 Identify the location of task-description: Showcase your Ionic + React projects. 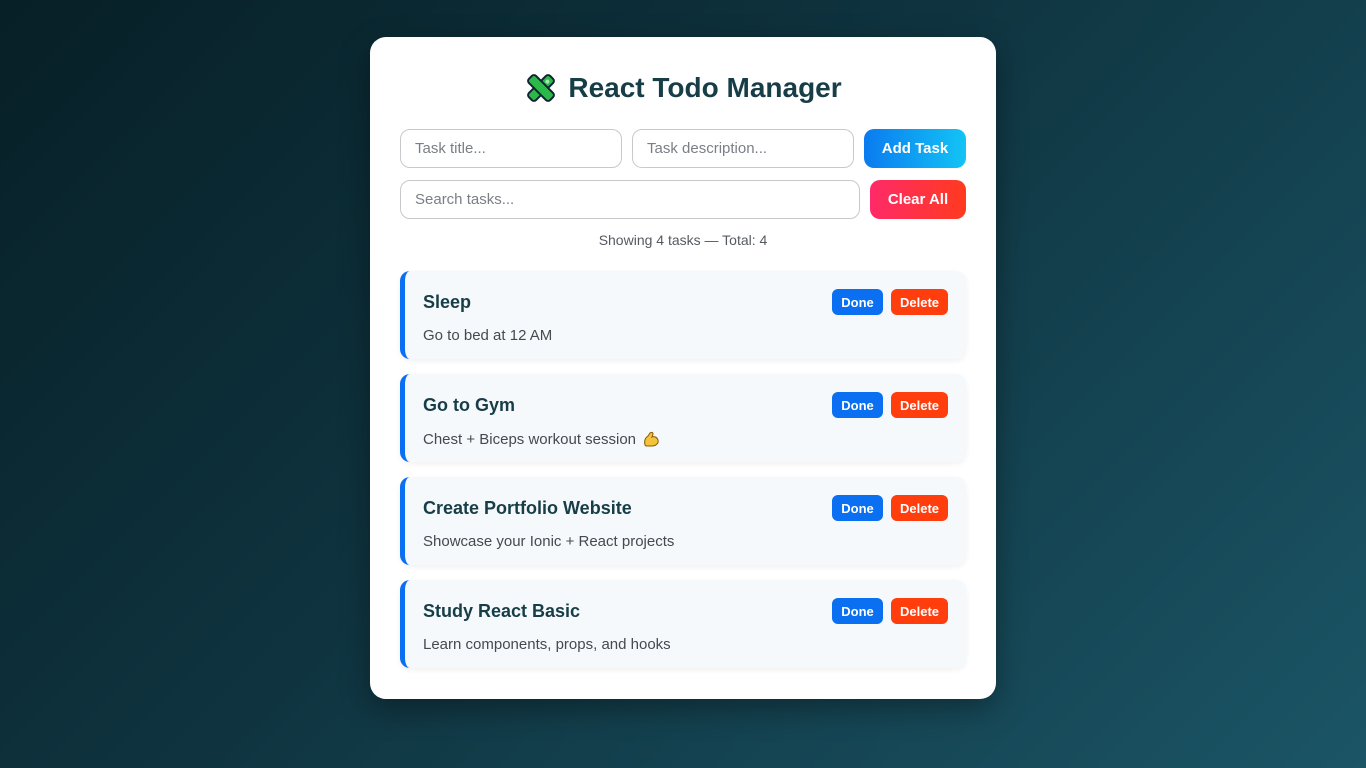
(548, 541).